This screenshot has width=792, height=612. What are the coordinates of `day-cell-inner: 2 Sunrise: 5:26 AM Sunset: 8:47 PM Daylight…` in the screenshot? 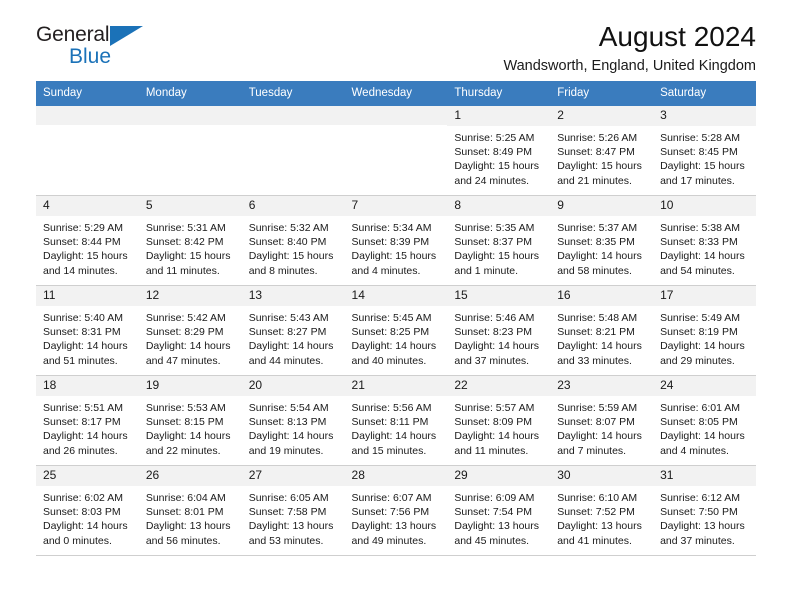 It's located at (602, 150).